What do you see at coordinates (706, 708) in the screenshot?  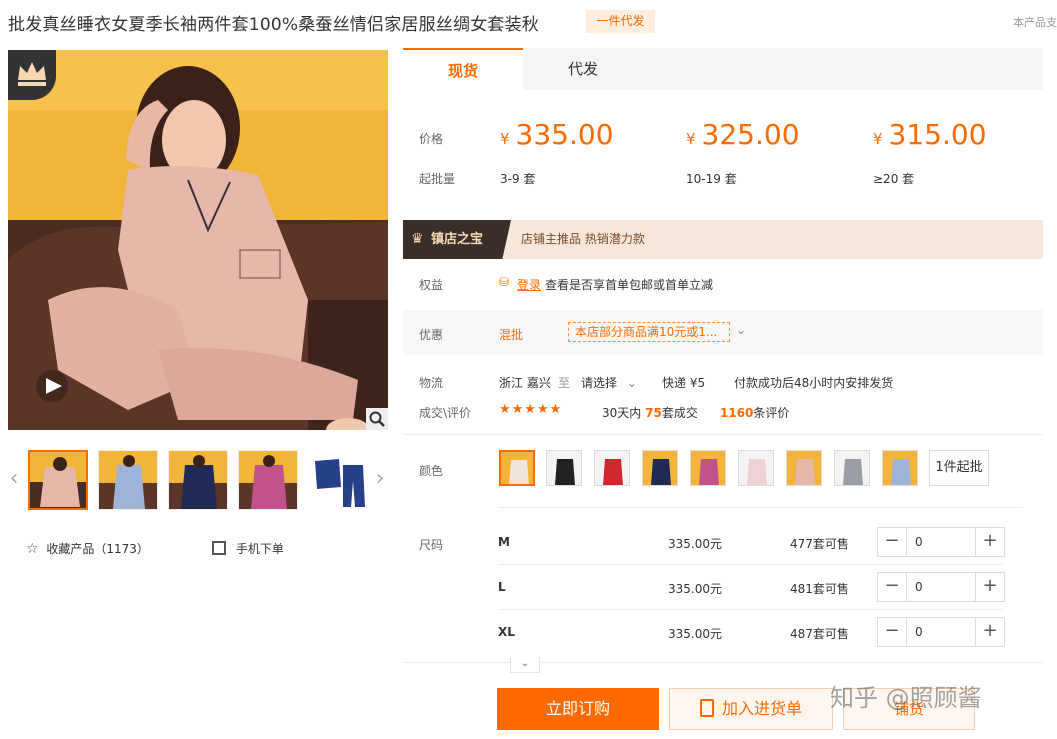 I see `clipboard-icon` at bounding box center [706, 708].